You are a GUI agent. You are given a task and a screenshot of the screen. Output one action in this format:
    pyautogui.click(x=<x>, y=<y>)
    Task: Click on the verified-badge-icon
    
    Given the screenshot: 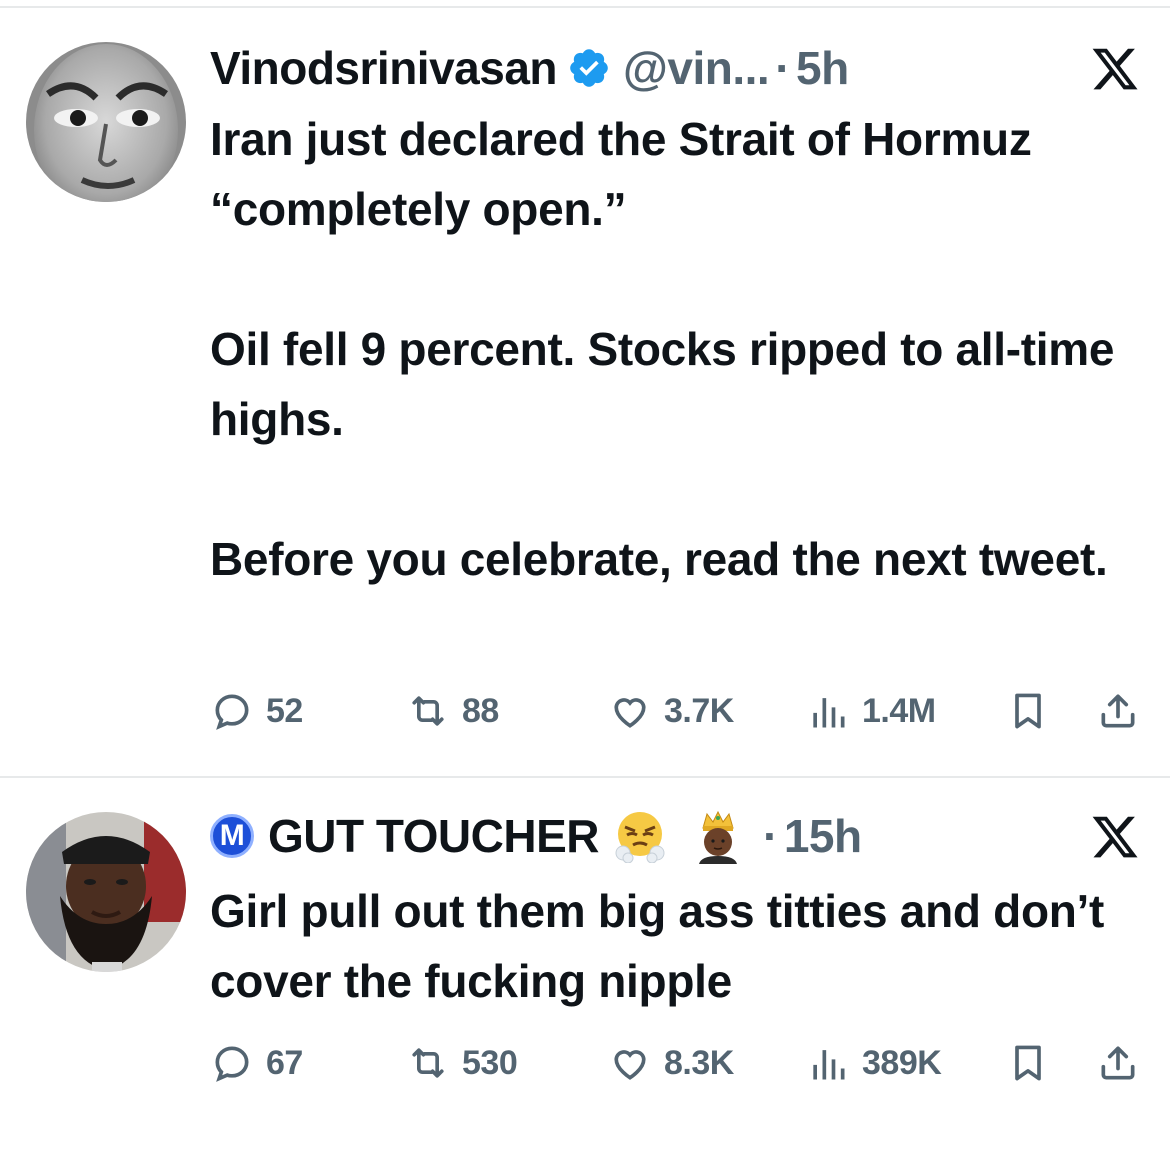 What is the action you would take?
    pyautogui.click(x=589, y=68)
    